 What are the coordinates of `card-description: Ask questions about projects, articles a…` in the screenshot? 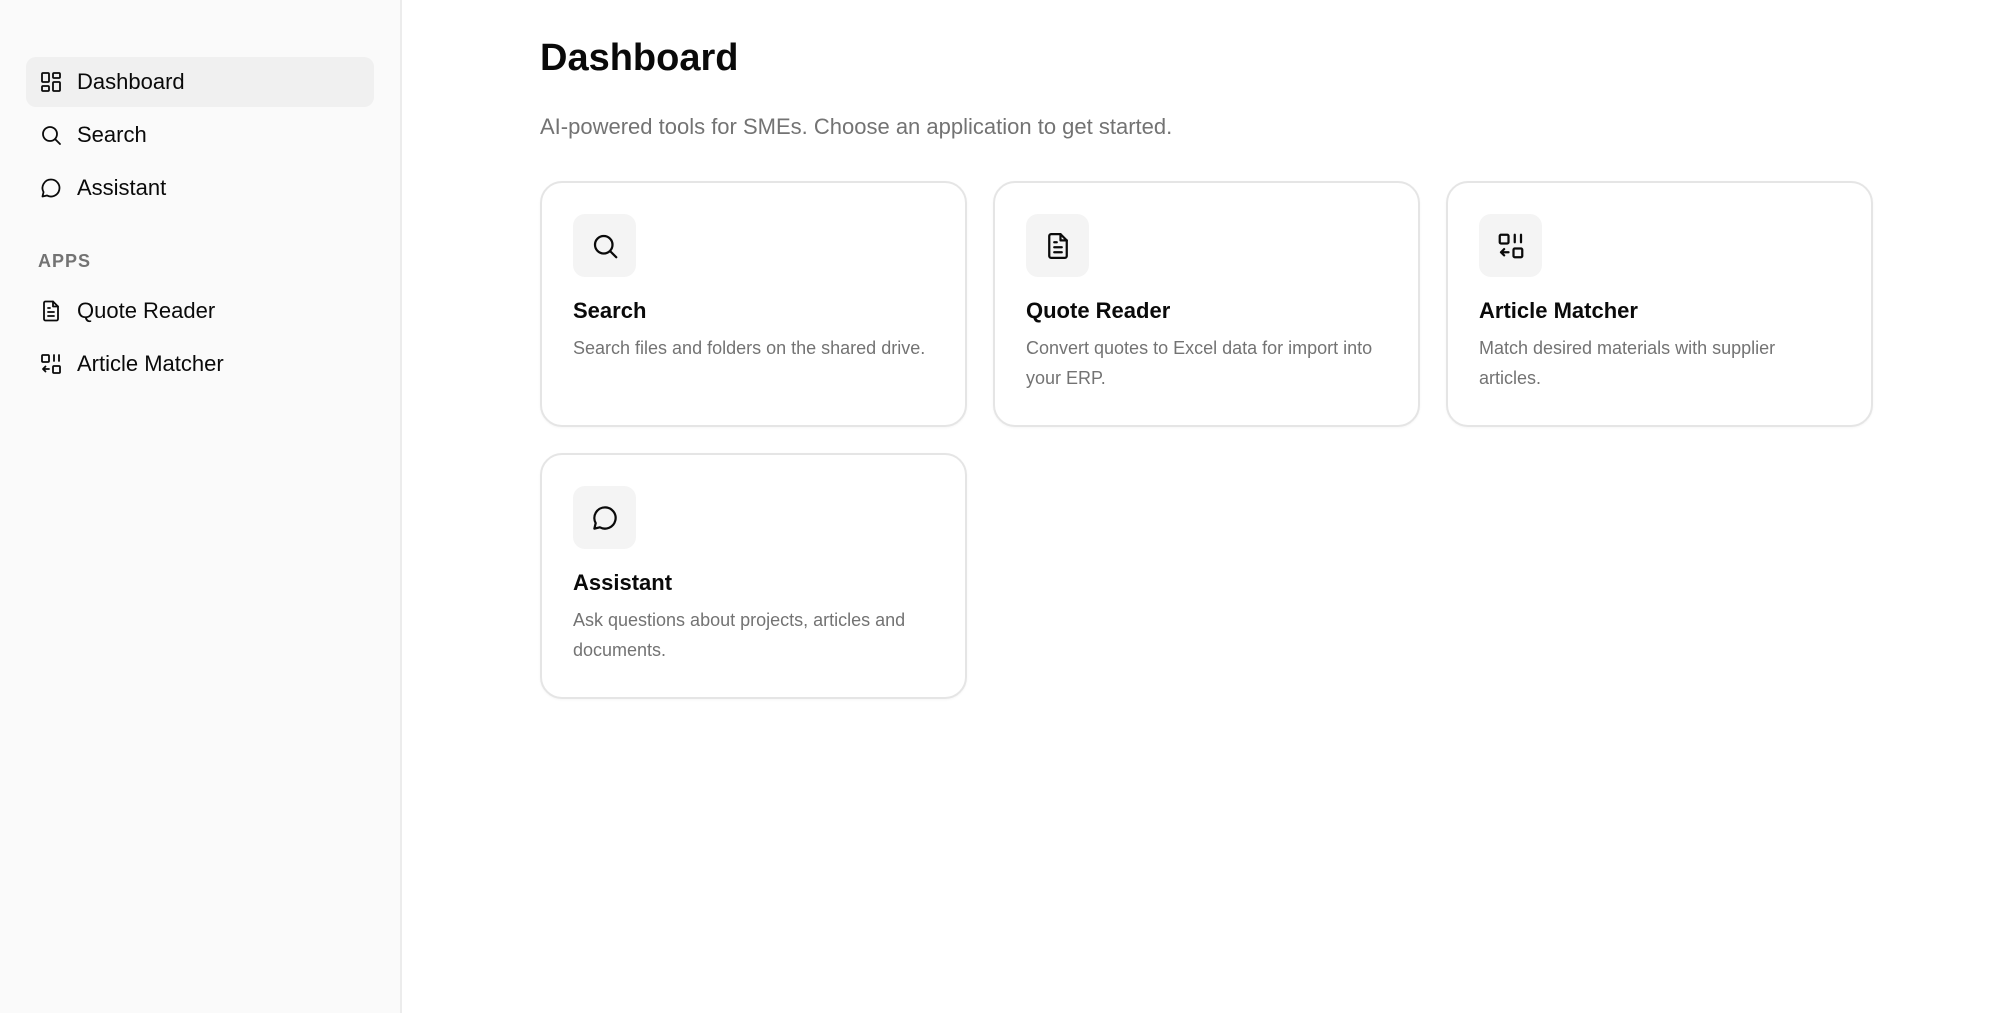 It's located at (739, 635).